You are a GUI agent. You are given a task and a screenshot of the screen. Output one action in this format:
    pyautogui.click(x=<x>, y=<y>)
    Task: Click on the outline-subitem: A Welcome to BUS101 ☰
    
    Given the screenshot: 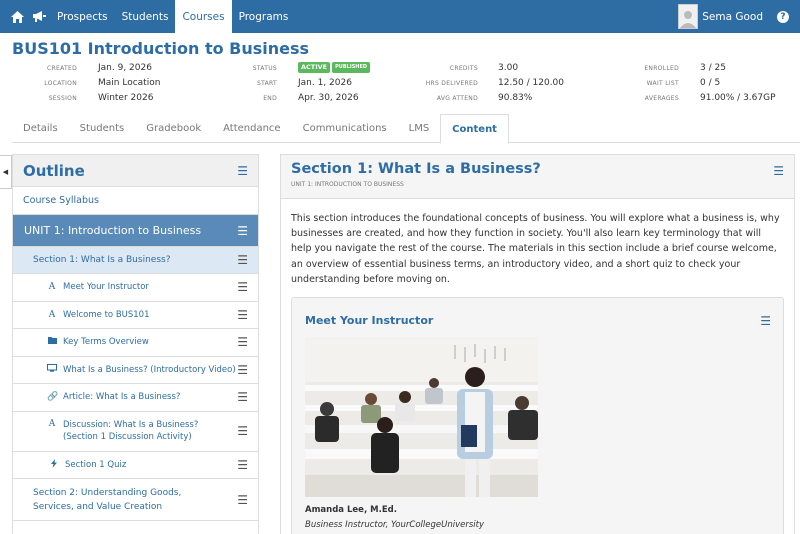 What is the action you would take?
    pyautogui.click(x=135, y=315)
    